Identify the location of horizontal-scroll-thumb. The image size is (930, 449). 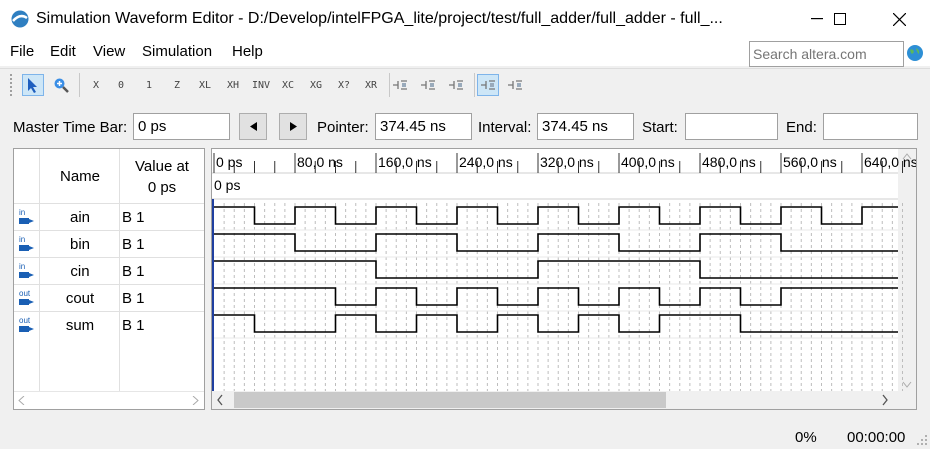
(450, 400).